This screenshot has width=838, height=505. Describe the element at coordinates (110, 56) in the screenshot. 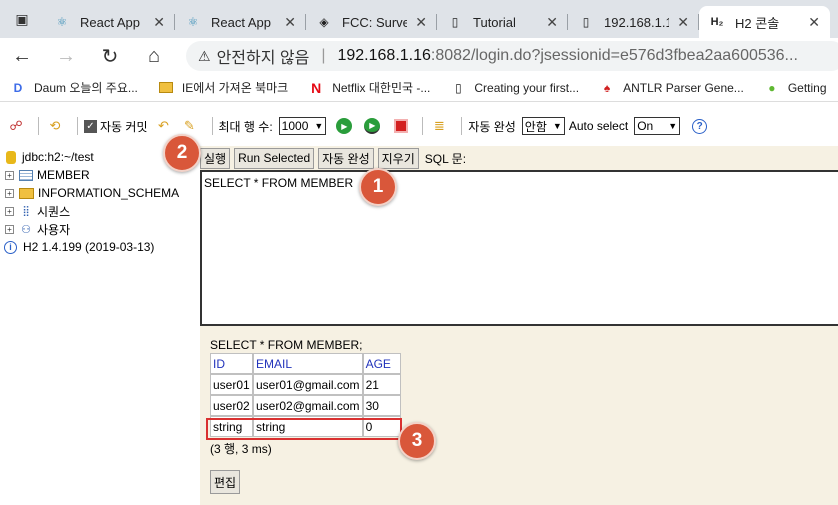

I see `reload-icon: ↻` at that location.